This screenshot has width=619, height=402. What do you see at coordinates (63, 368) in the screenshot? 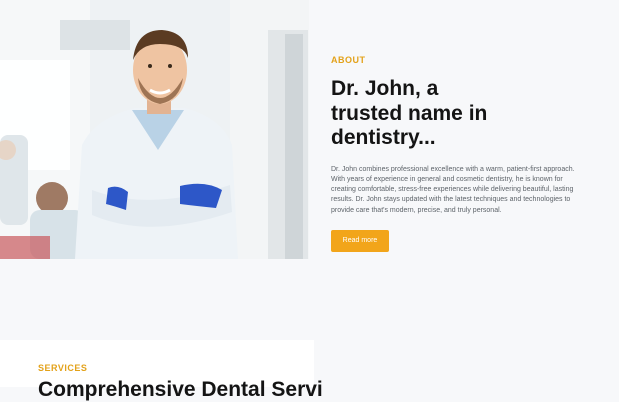
I see `services-eyebrow: SERVICES` at bounding box center [63, 368].